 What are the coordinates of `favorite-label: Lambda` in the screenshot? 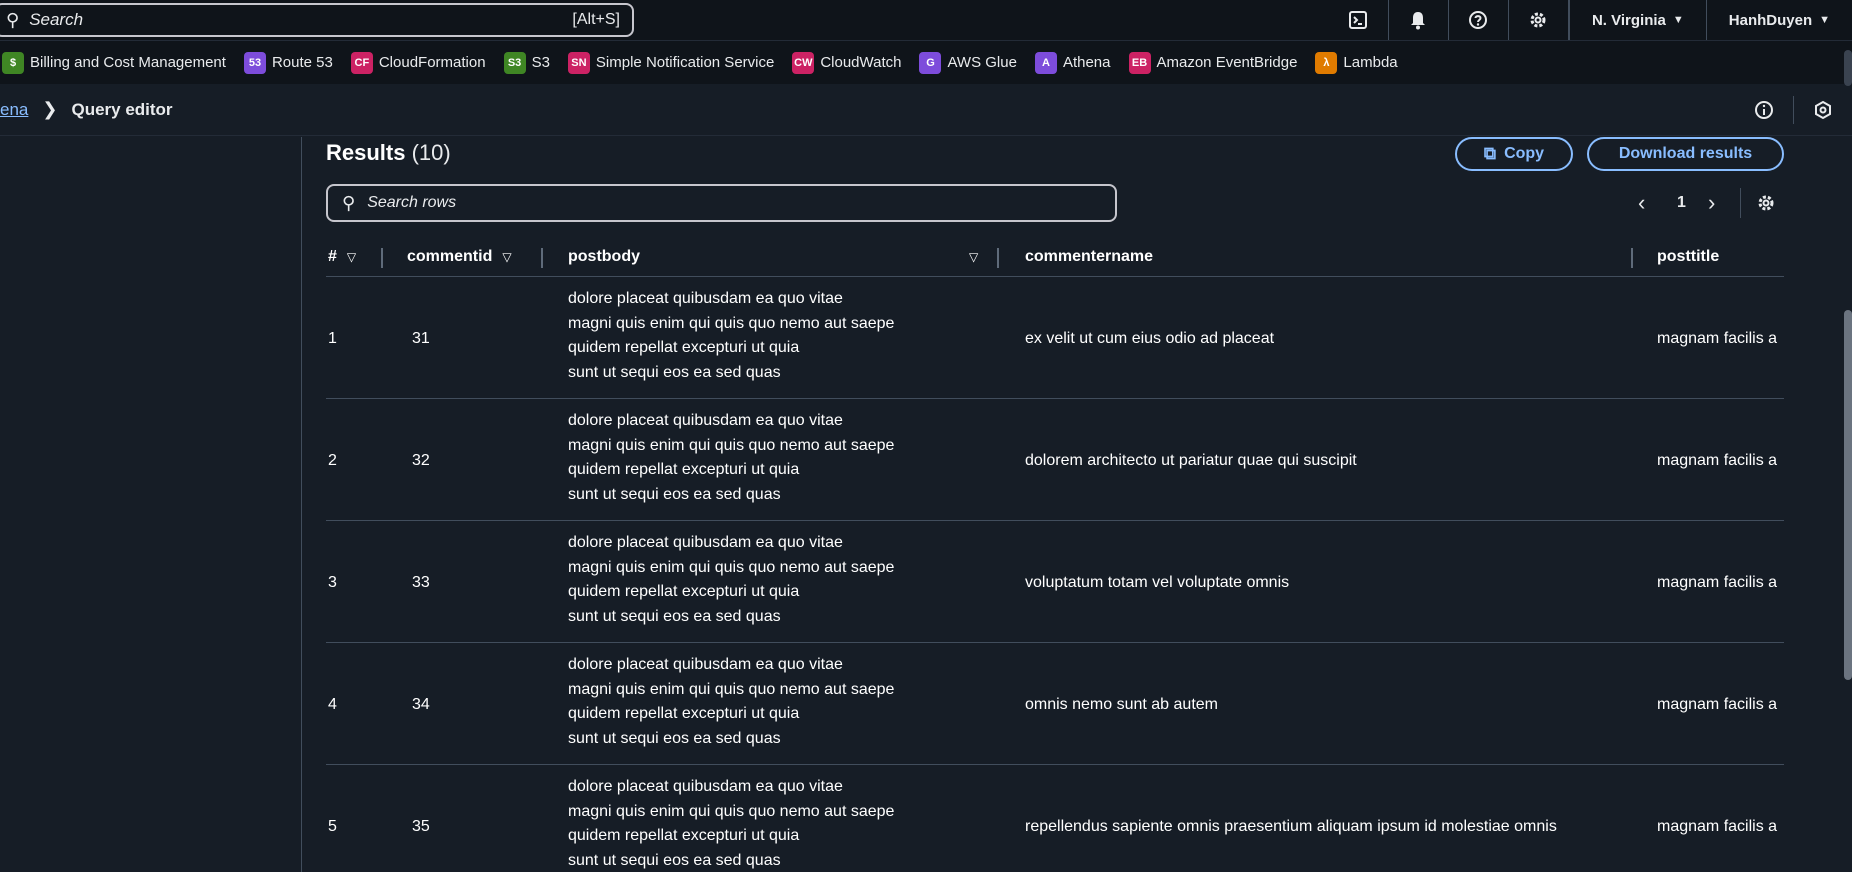 It's located at (1370, 62).